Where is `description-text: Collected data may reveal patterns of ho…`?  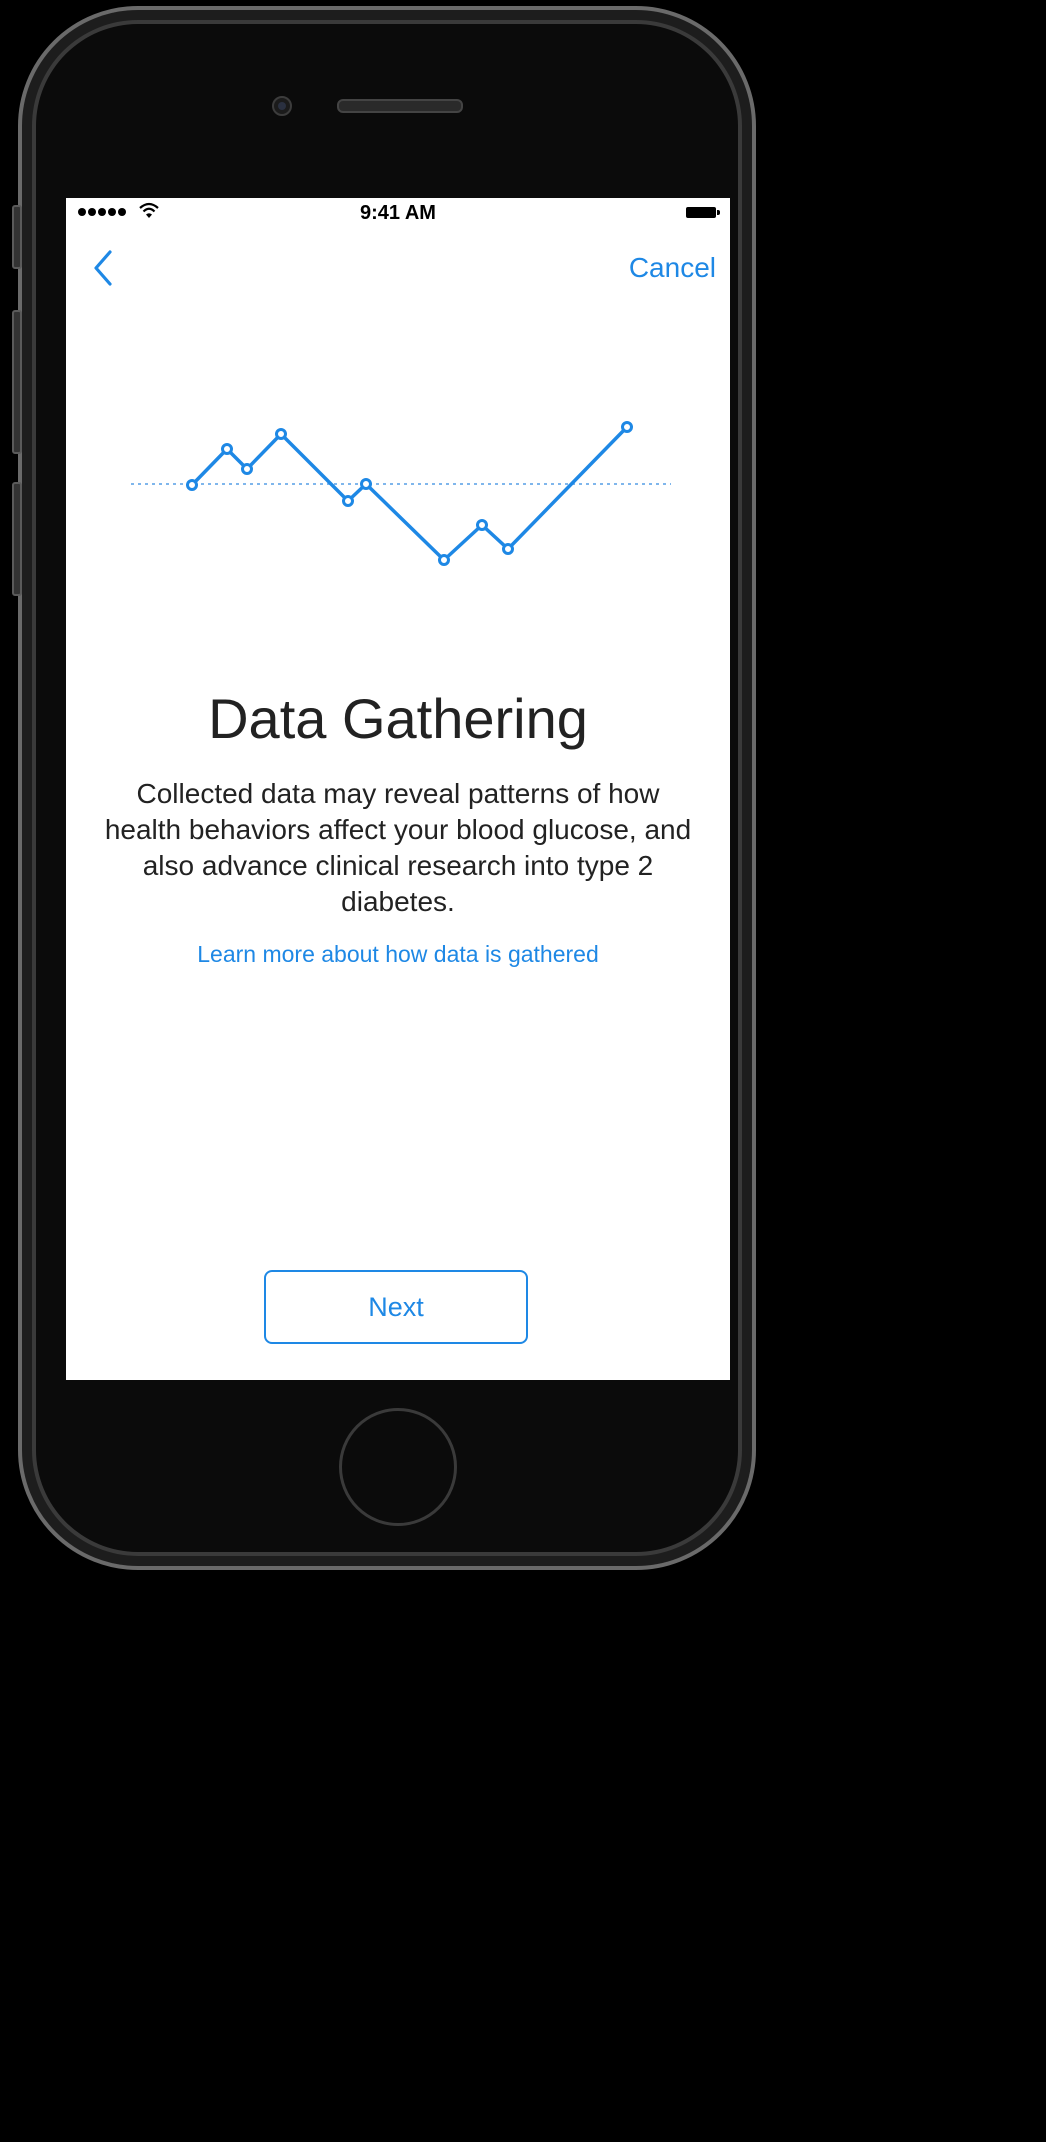
description-text: Collected data may reveal patterns of ho… is located at coordinates (398, 847).